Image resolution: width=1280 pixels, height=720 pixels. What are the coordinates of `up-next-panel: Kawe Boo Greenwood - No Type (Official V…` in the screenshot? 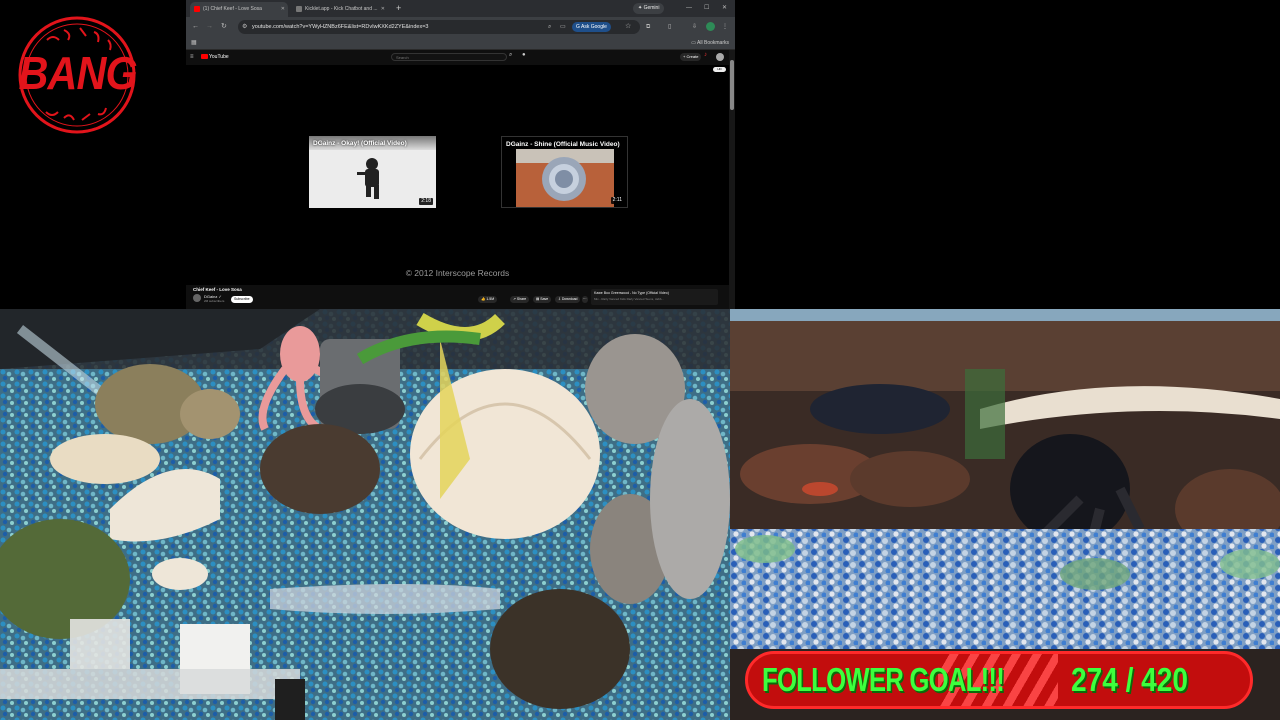 It's located at (654, 297).